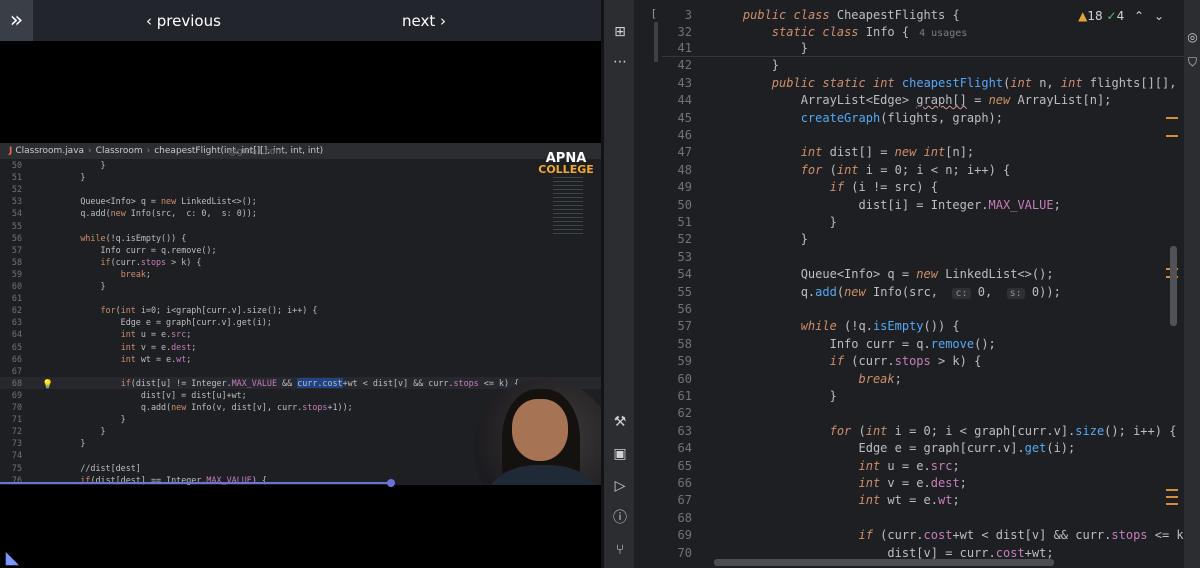 The image size is (1200, 568). What do you see at coordinates (677, 309) in the screenshot?
I see `line-number: 56` at bounding box center [677, 309].